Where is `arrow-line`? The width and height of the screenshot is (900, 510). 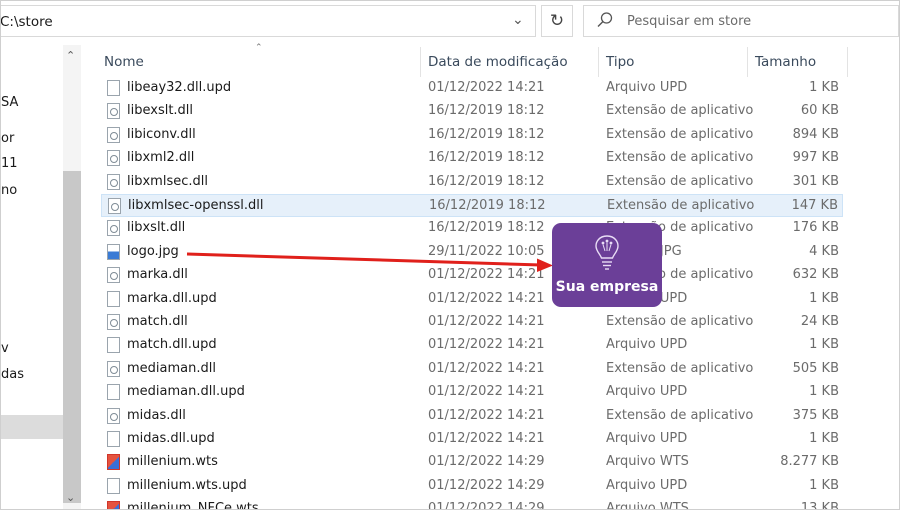 arrow-line is located at coordinates (364, 259).